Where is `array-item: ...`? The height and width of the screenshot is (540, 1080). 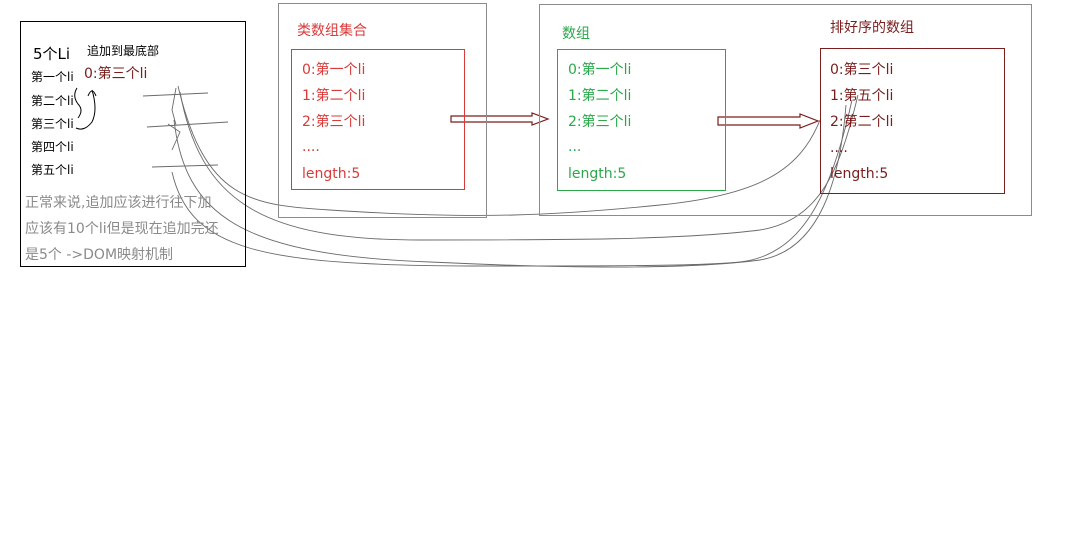 array-item: ... is located at coordinates (575, 147).